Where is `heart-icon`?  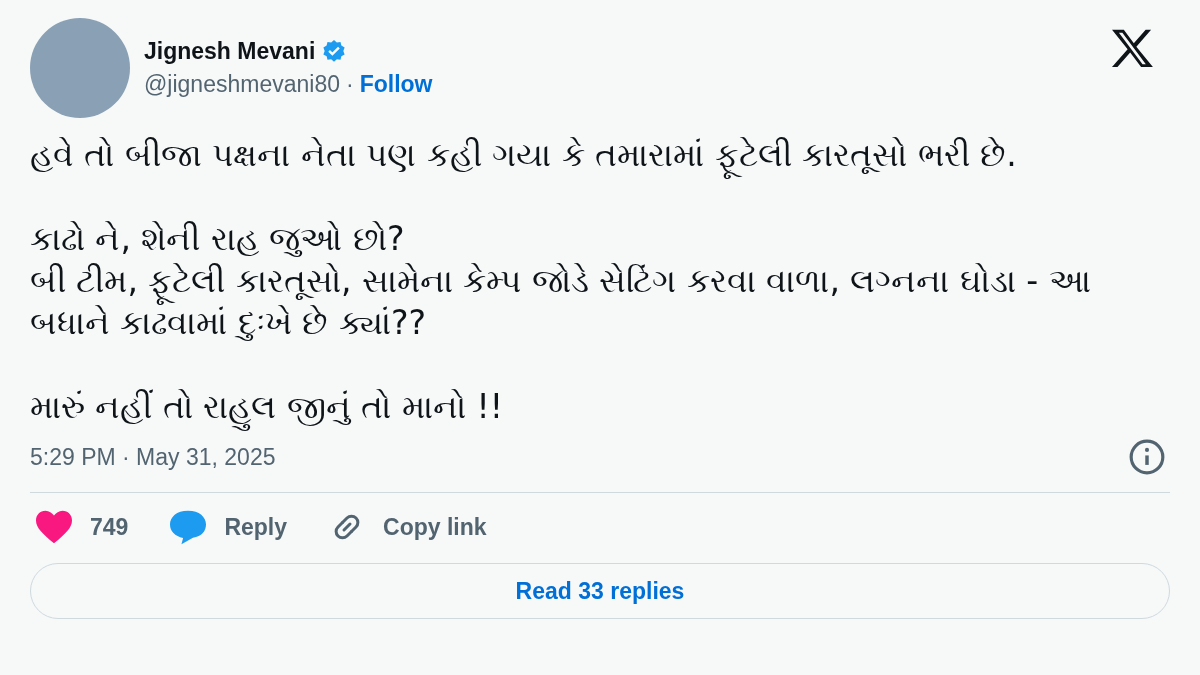
heart-icon is located at coordinates (54, 527).